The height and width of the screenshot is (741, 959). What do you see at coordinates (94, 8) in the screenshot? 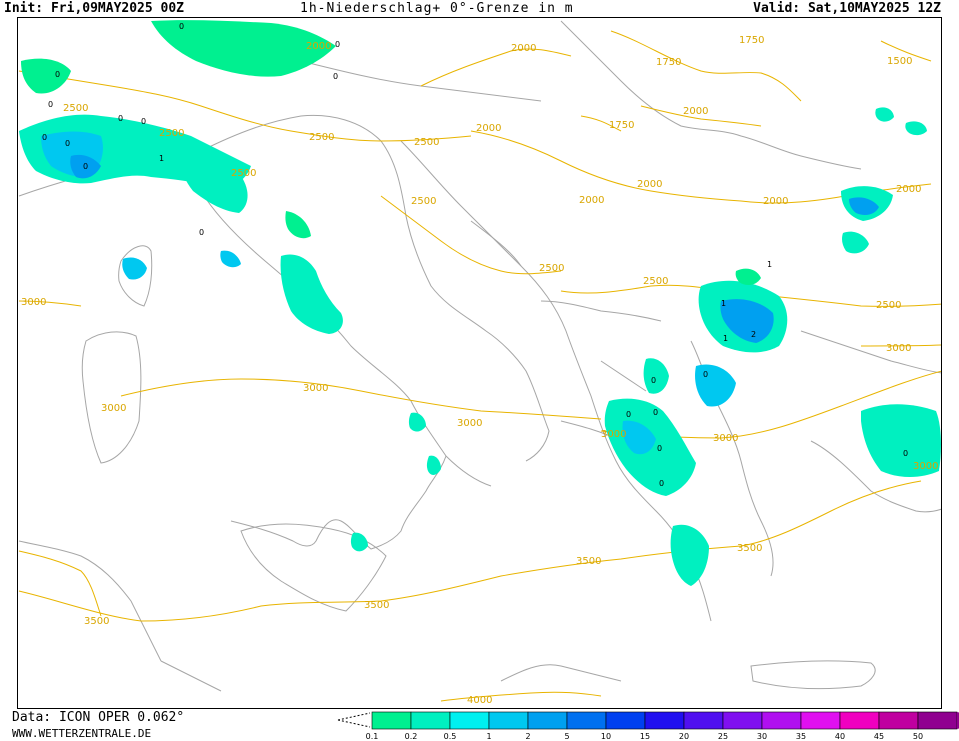
I see `init-time-label: Init: Fri,09MAY2025 00Z` at bounding box center [94, 8].